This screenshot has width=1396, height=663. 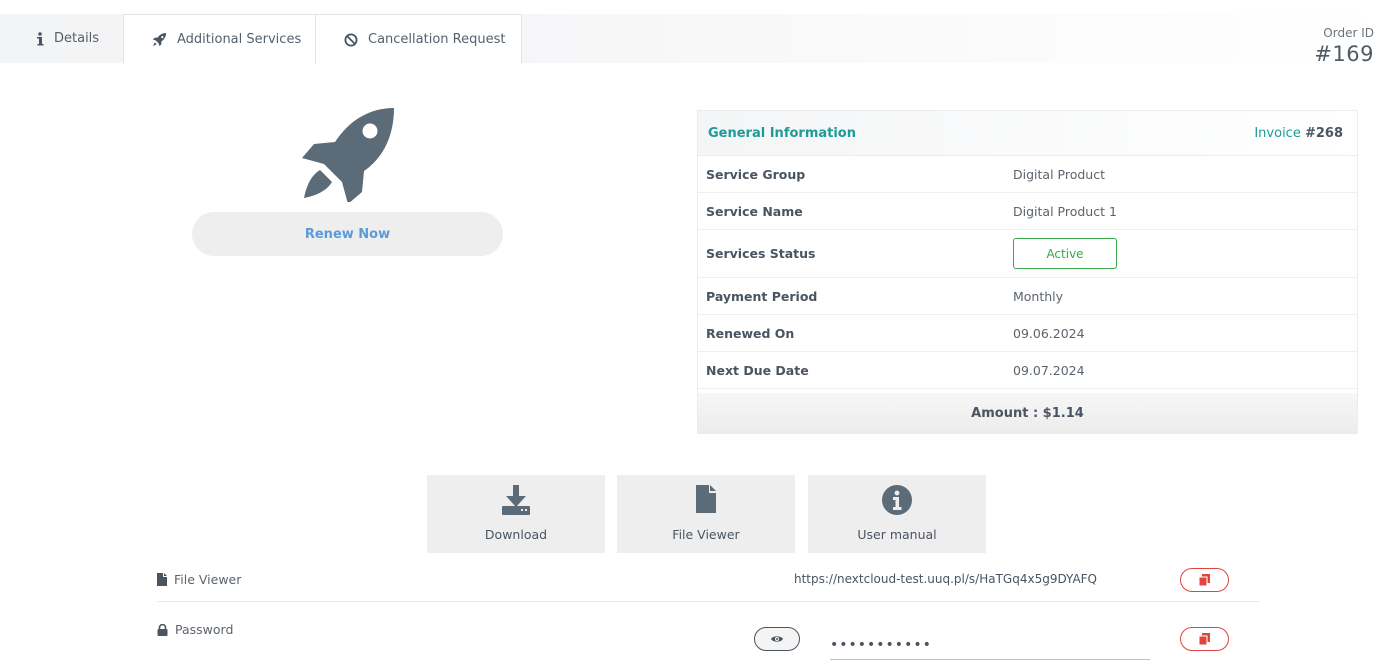 I want to click on copy-password-button, so click(x=1204, y=639).